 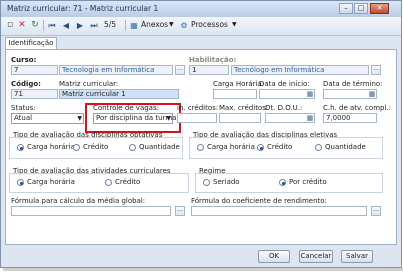 What do you see at coordinates (128, 182) in the screenshot?
I see `activities-credit-label: Crédito` at bounding box center [128, 182].